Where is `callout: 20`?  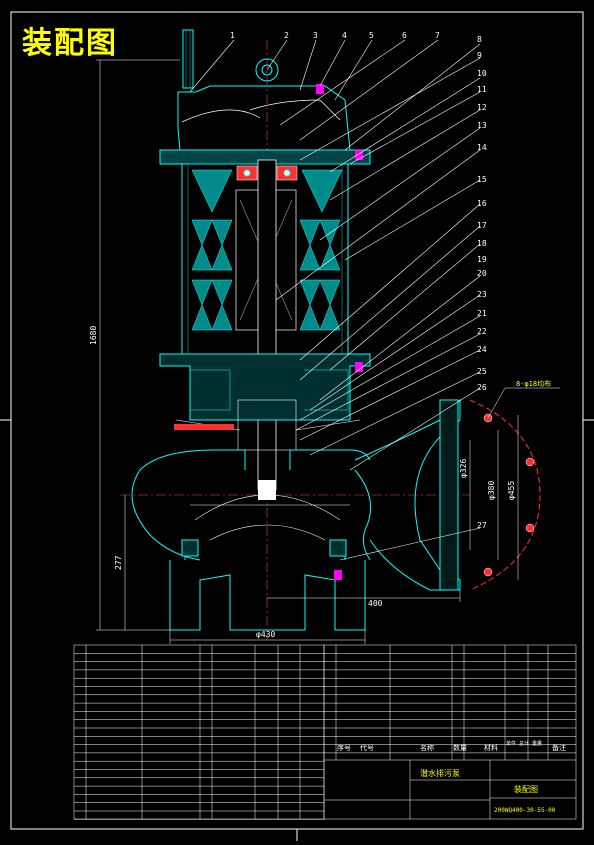
callout: 20 is located at coordinates (482, 273).